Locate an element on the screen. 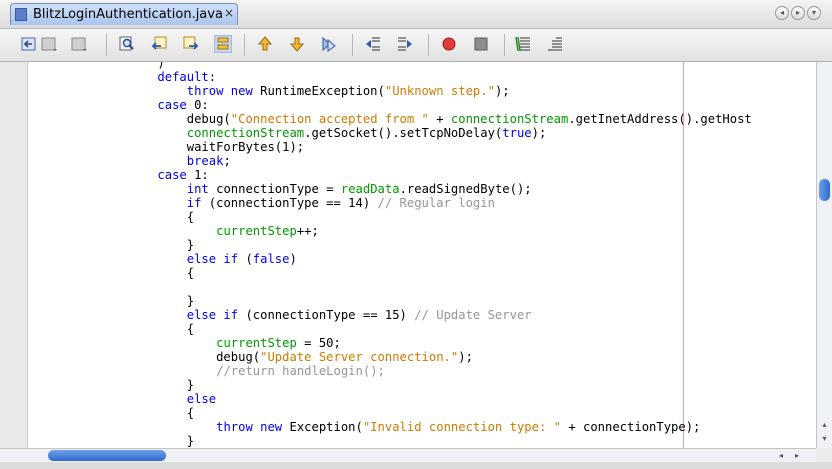 This screenshot has width=832, height=469. editor-tab: BlitzLoginAuthentication.java × is located at coordinates (124, 14).